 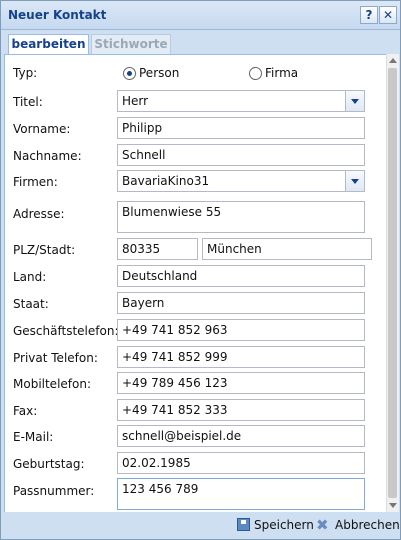 I want to click on titel-label: Titel:, so click(x=28, y=102).